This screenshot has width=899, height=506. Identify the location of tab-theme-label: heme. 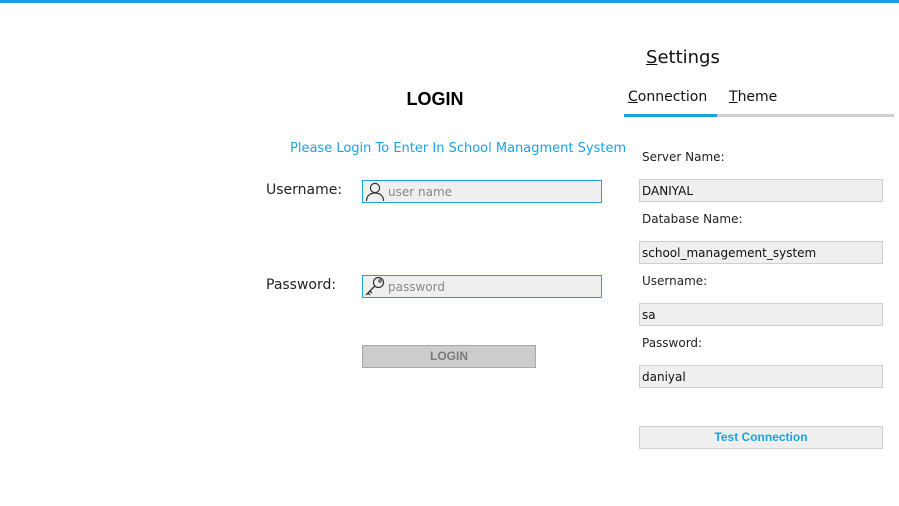
(757, 97).